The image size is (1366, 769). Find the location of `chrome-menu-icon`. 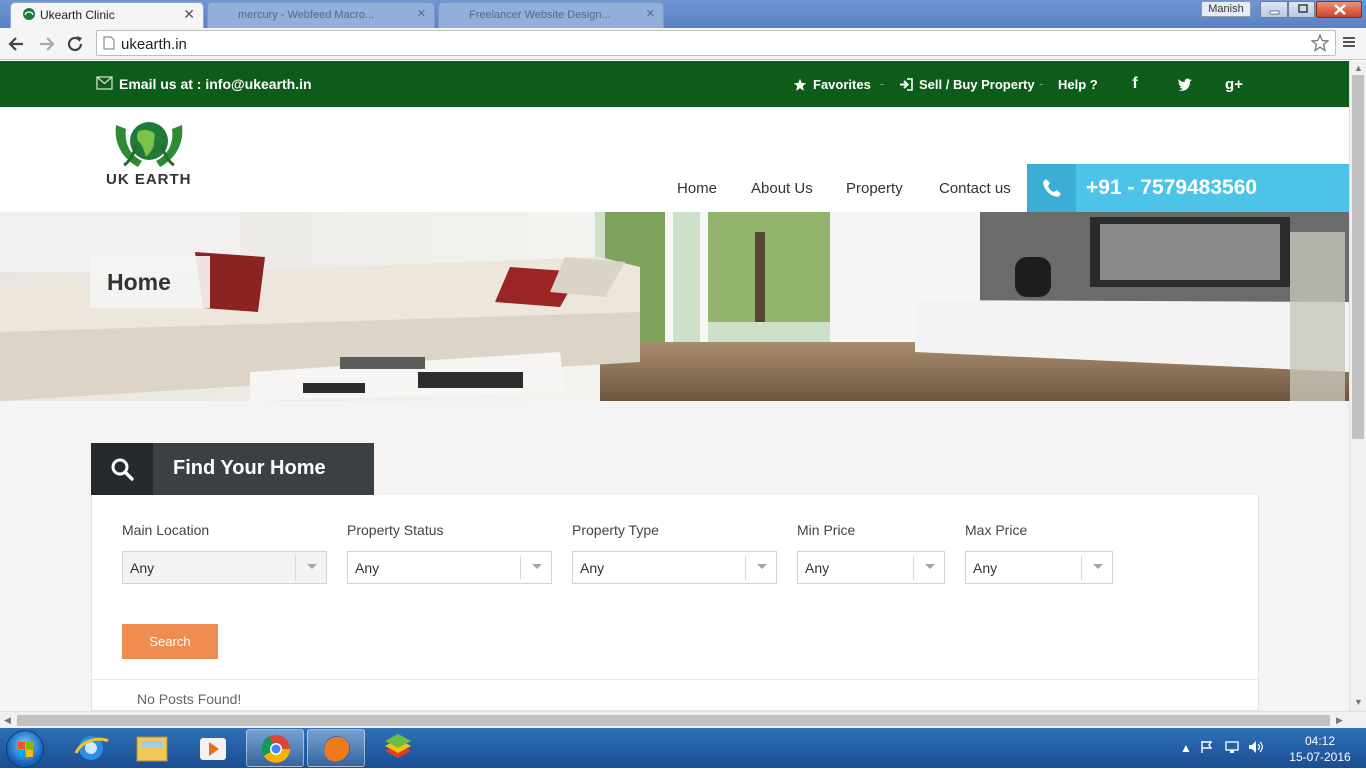

chrome-menu-icon is located at coordinates (1349, 42).